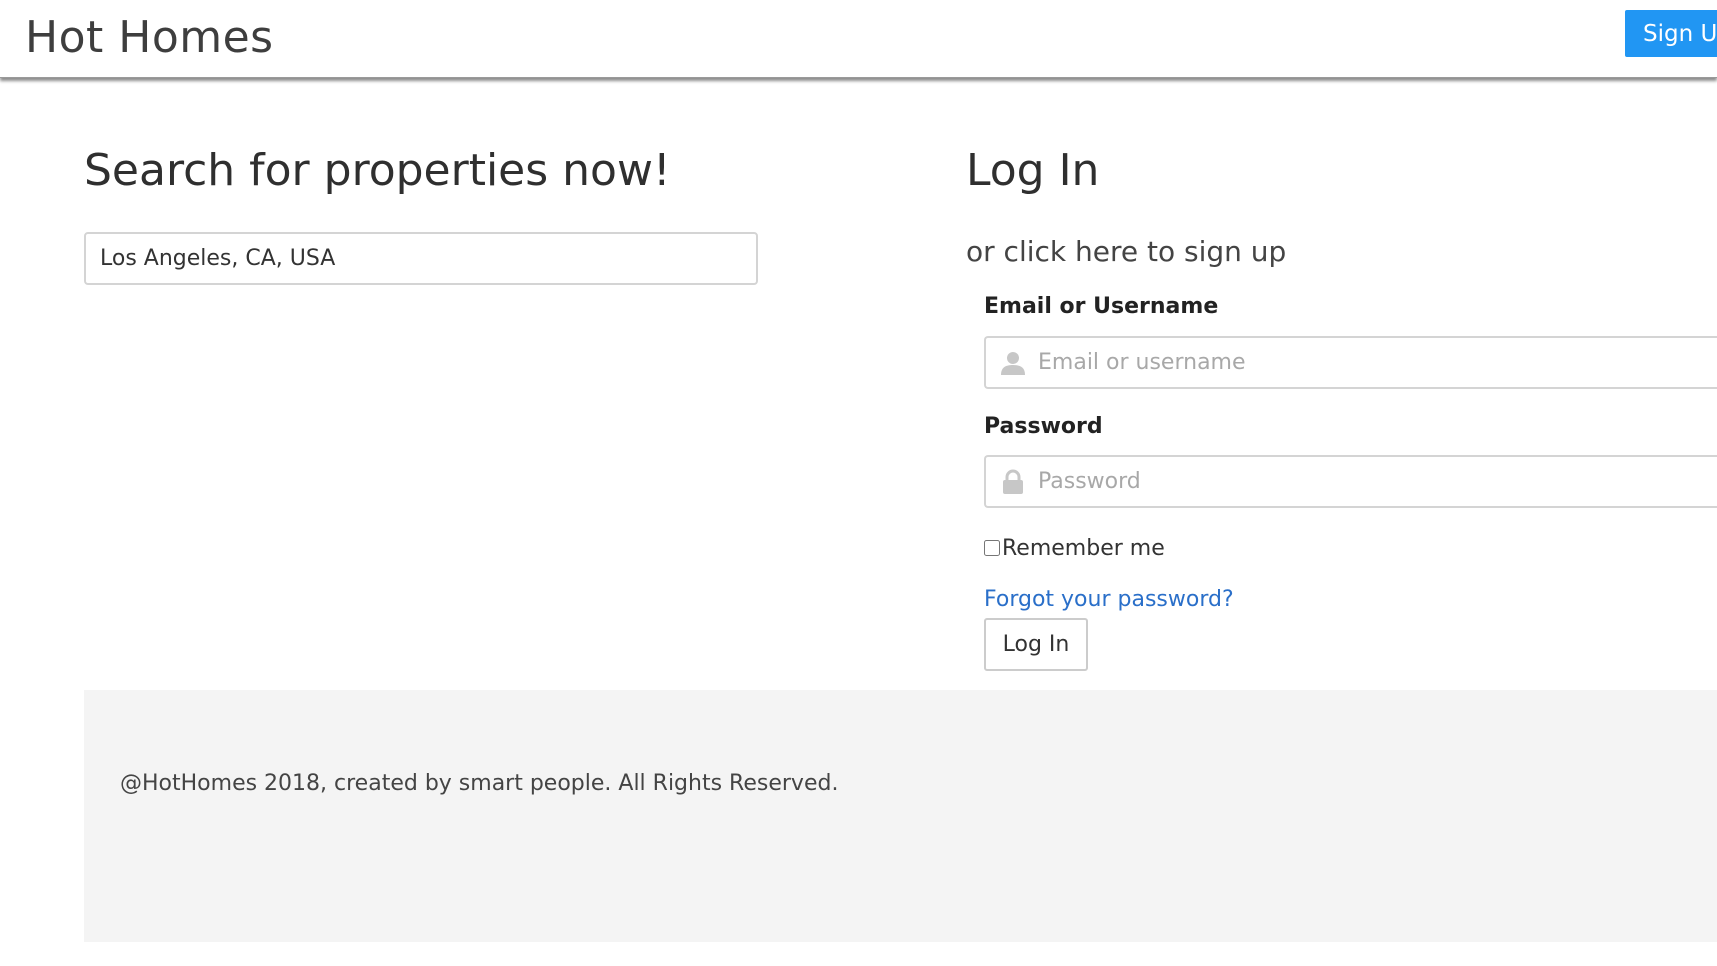 Image resolution: width=1717 pixels, height=966 pixels. I want to click on navbar: Hot Homes Sign Up, so click(858, 39).